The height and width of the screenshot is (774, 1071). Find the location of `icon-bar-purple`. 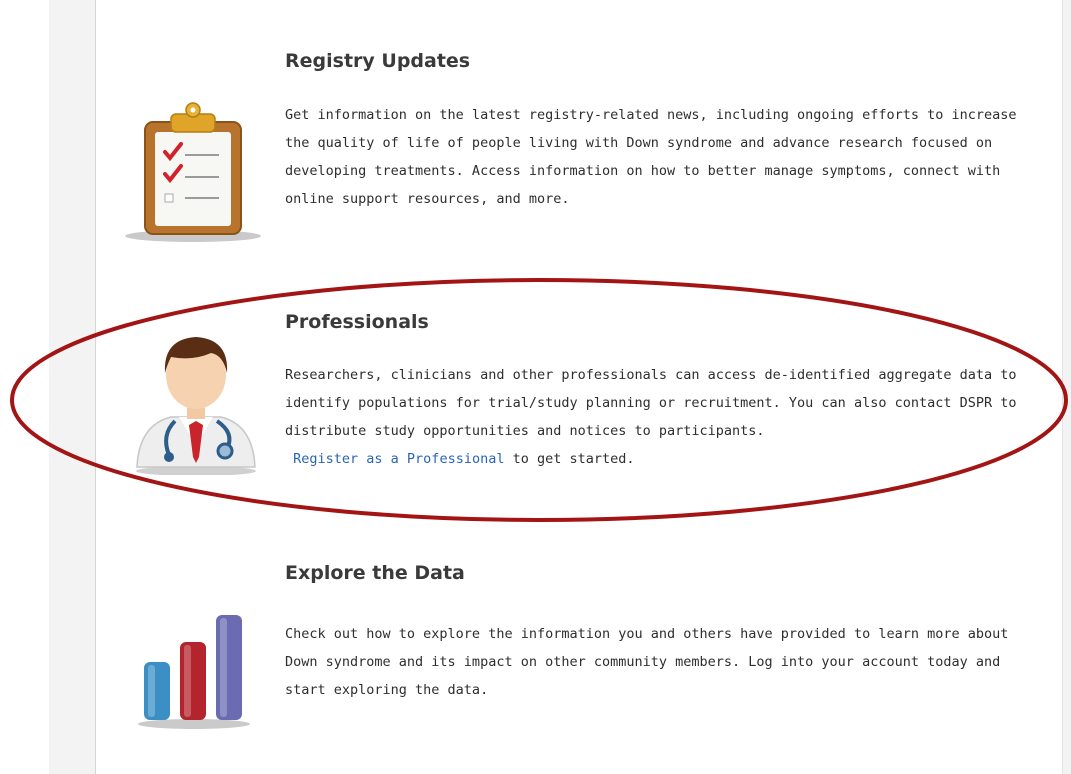

icon-bar-purple is located at coordinates (229, 667).